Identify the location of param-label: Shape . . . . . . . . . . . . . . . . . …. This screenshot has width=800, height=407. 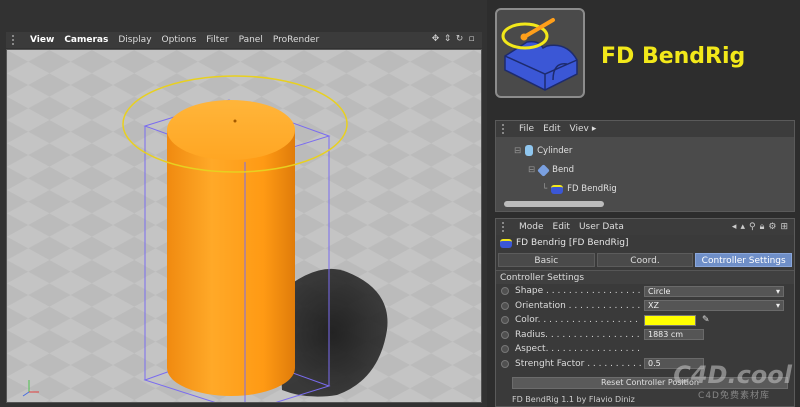
(580, 291).